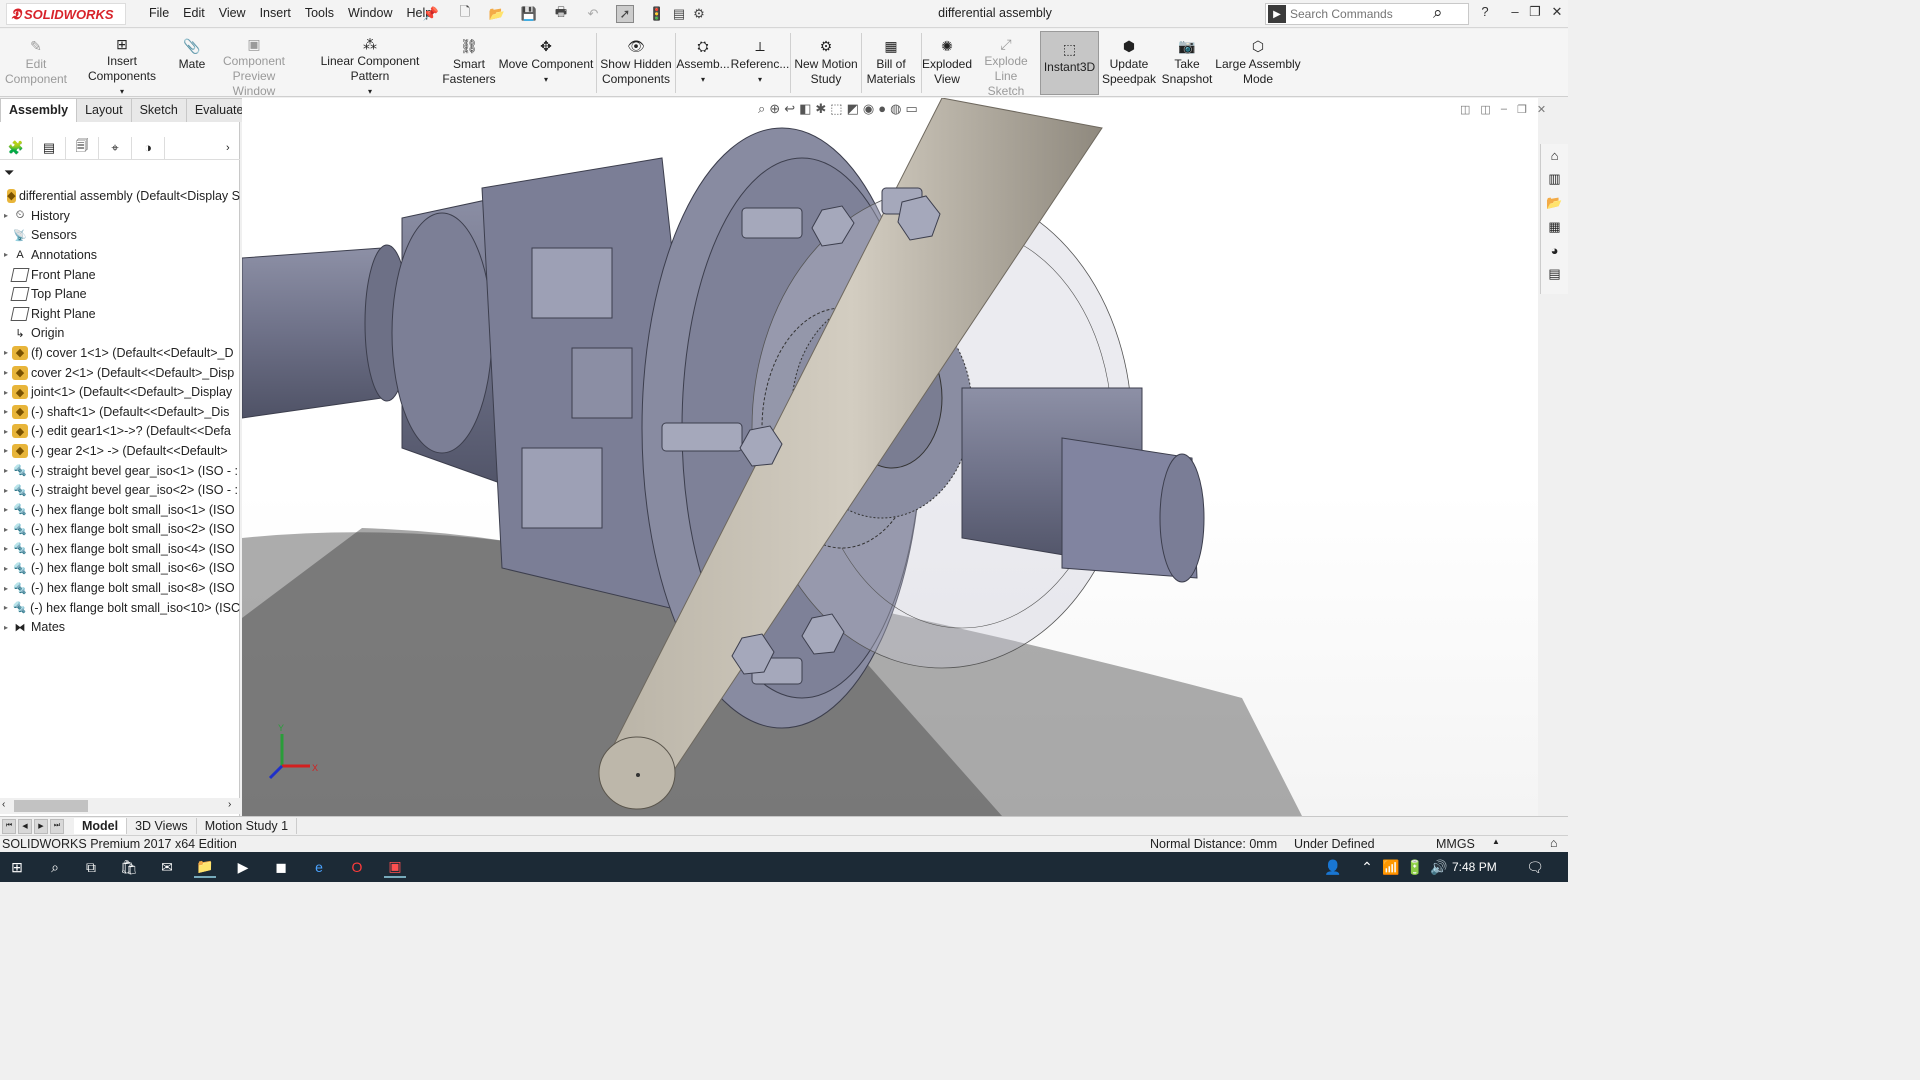  What do you see at coordinates (319, 13) in the screenshot?
I see `menu-tools: Tools` at bounding box center [319, 13].